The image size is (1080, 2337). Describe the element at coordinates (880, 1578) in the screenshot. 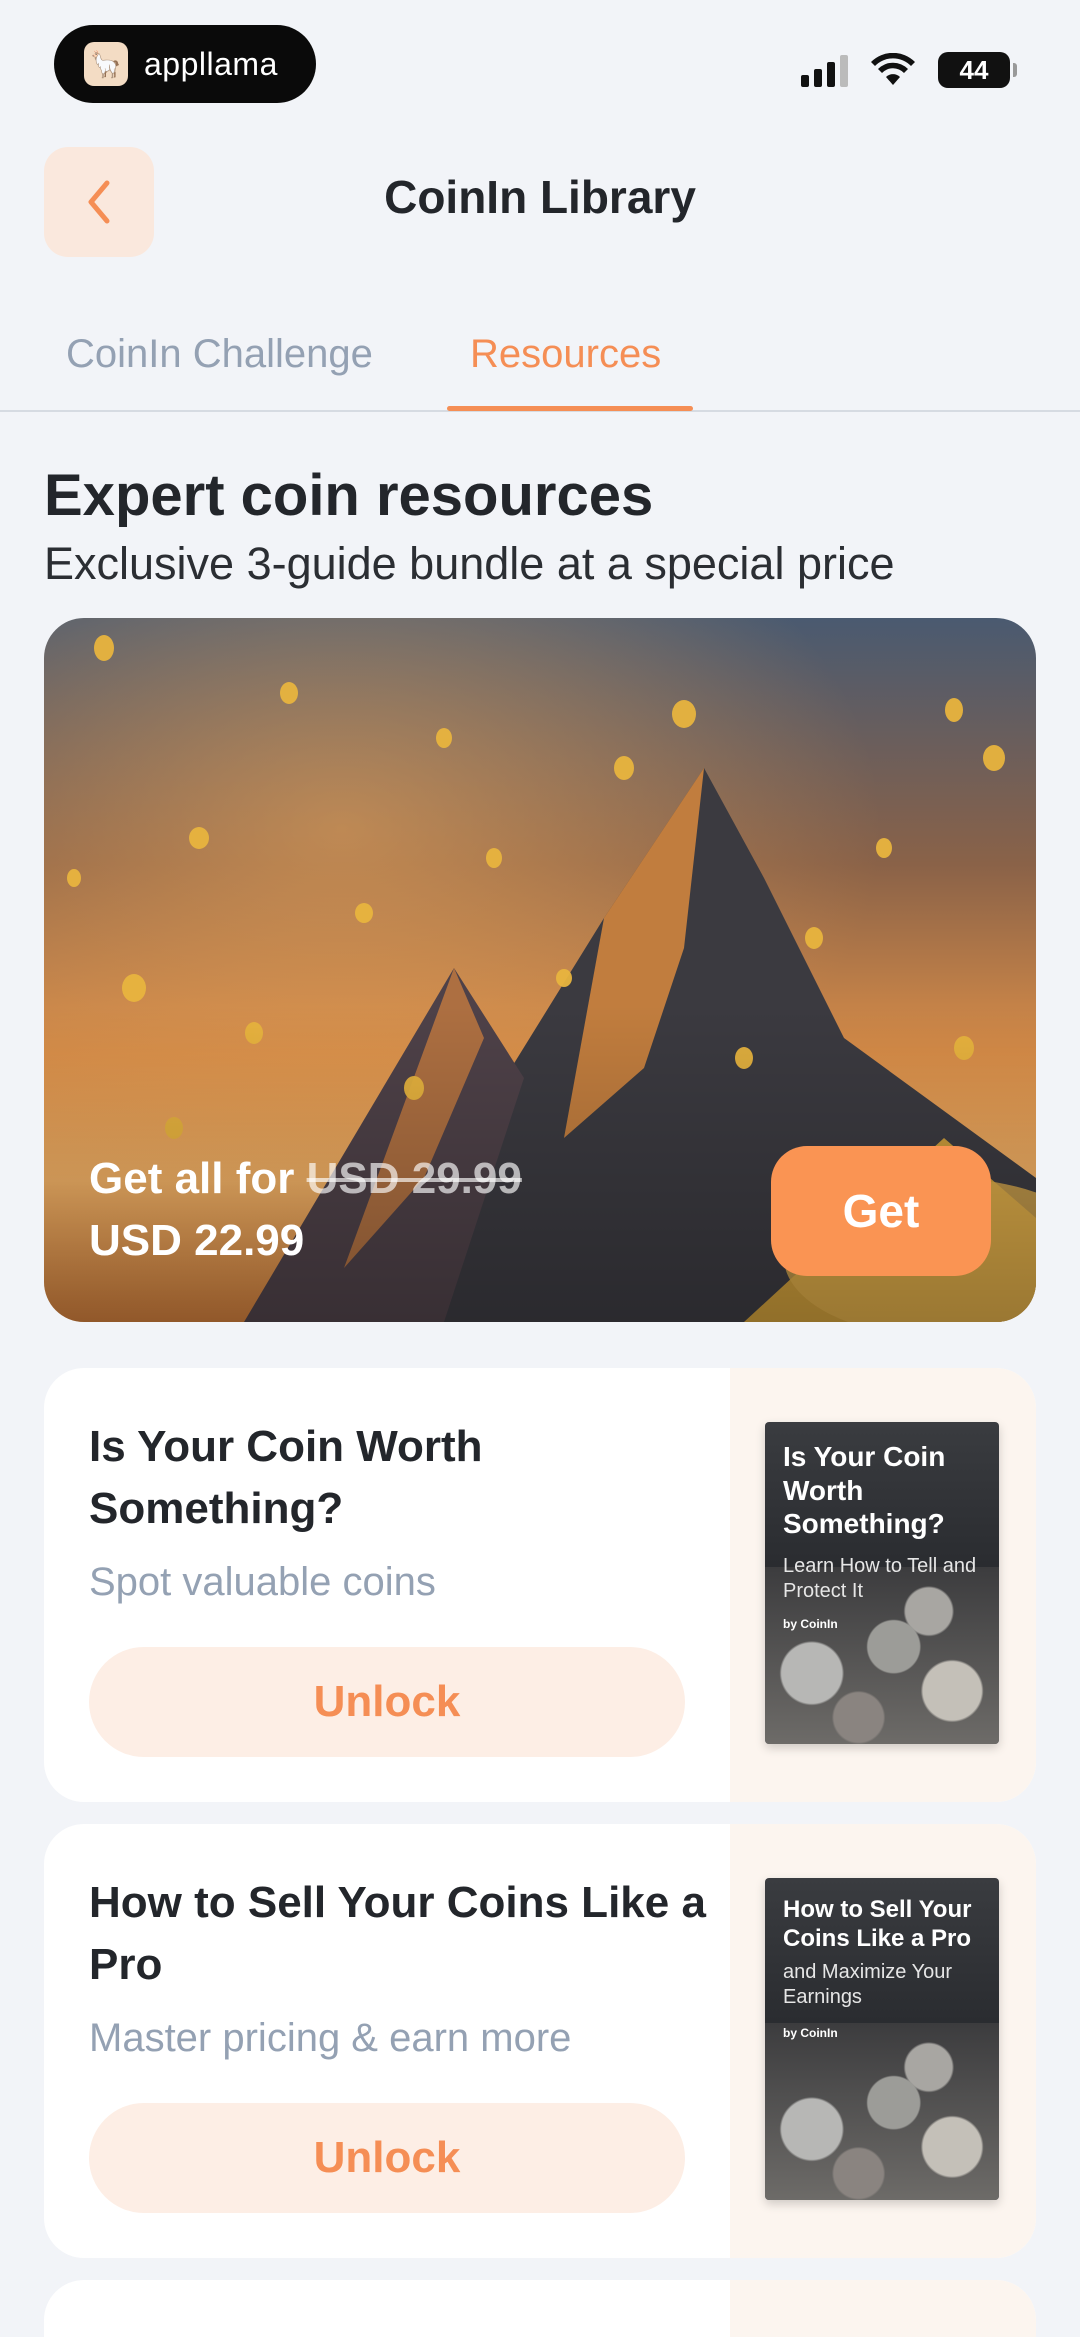

I see `book-cover-subtitle: Learn How to Tell and Protect It` at that location.